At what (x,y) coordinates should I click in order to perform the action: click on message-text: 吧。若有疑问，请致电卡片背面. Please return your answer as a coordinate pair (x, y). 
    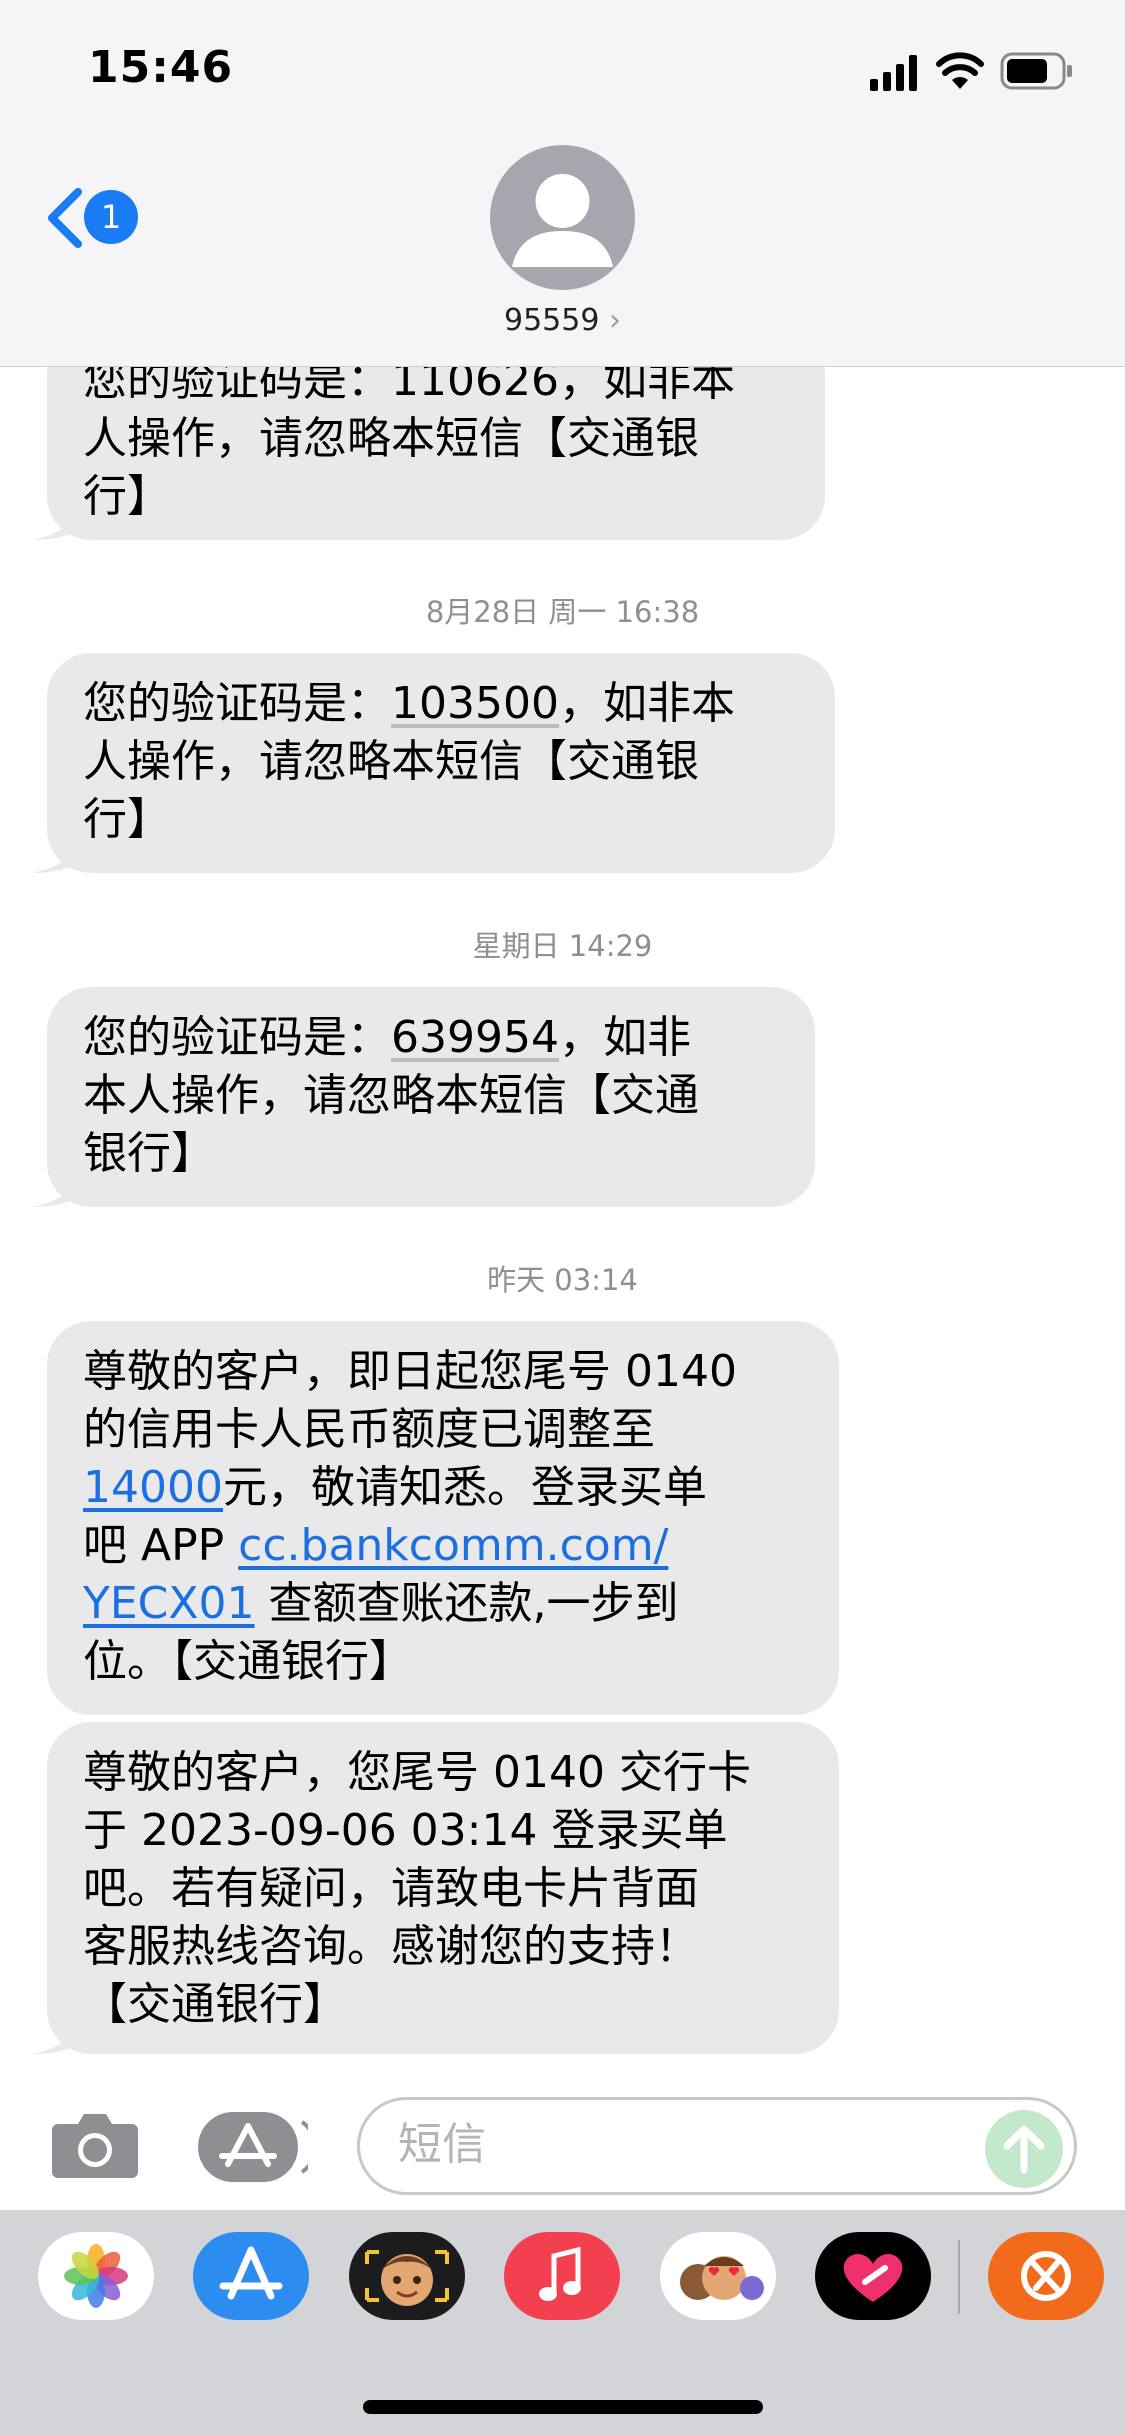
    Looking at the image, I should click on (391, 1888).